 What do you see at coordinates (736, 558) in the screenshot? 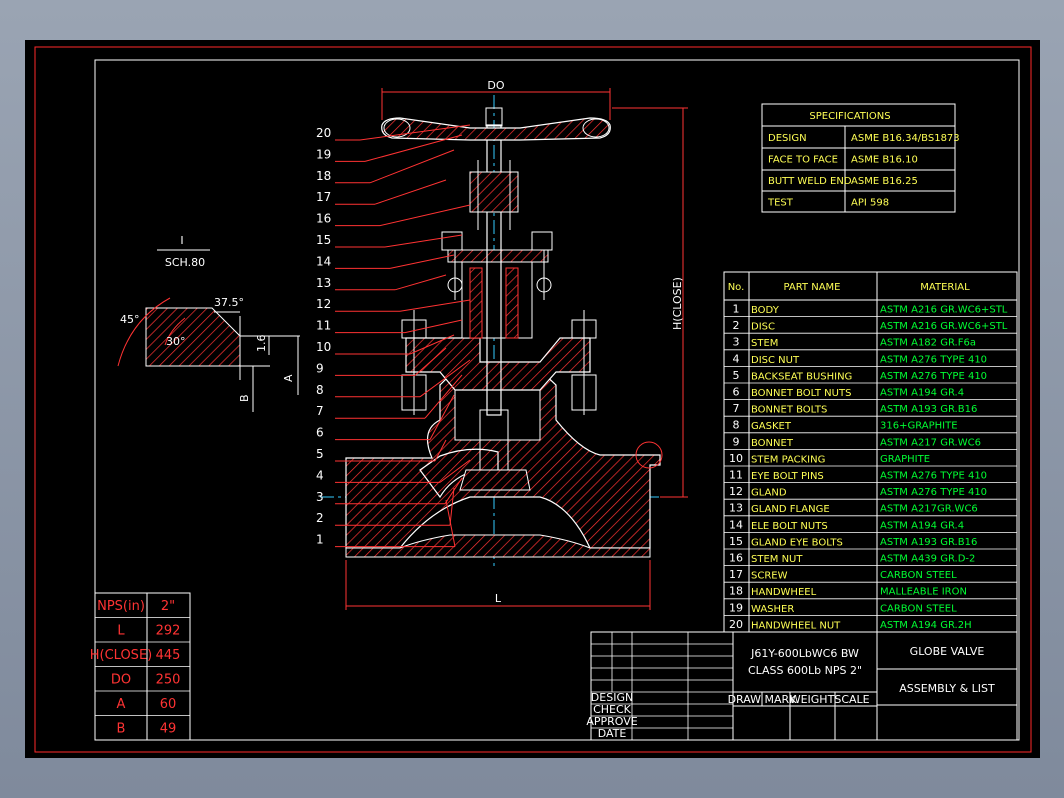
I see `part-number: 16` at bounding box center [736, 558].